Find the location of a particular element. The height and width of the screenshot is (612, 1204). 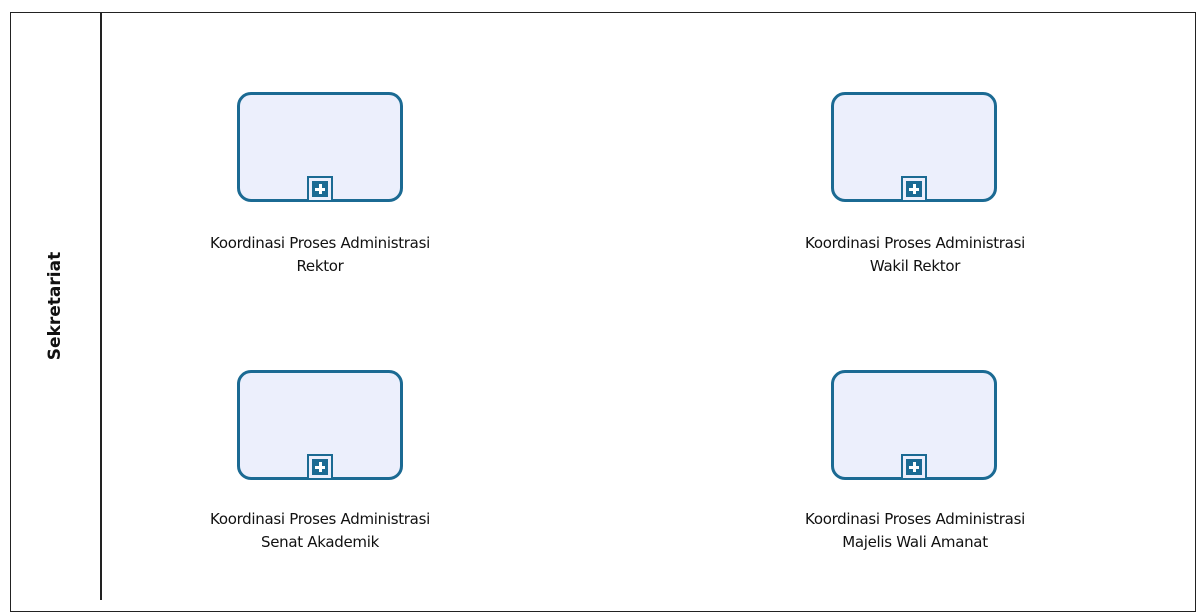

lane-header: Sekretariat is located at coordinates (55, 306).